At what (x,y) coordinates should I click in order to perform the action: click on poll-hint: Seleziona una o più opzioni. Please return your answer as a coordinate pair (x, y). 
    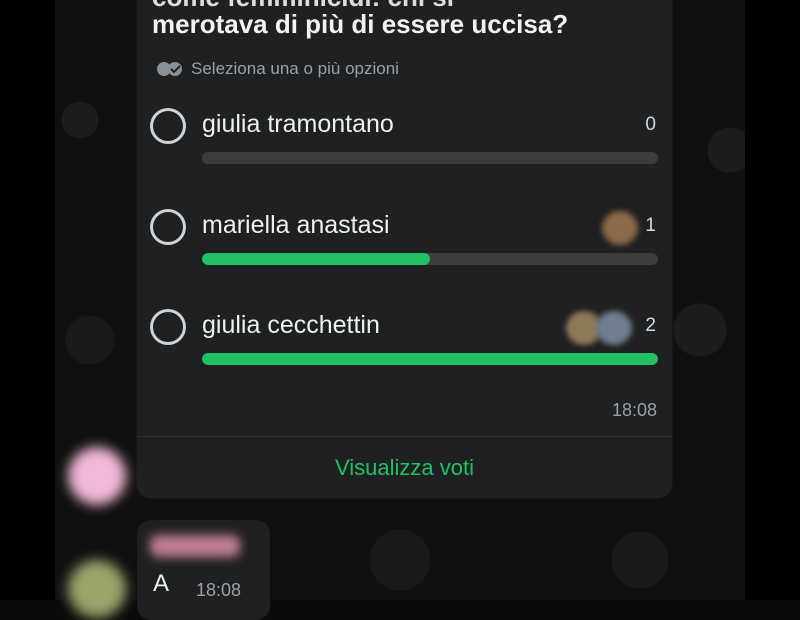
    Looking at the image, I should click on (277, 69).